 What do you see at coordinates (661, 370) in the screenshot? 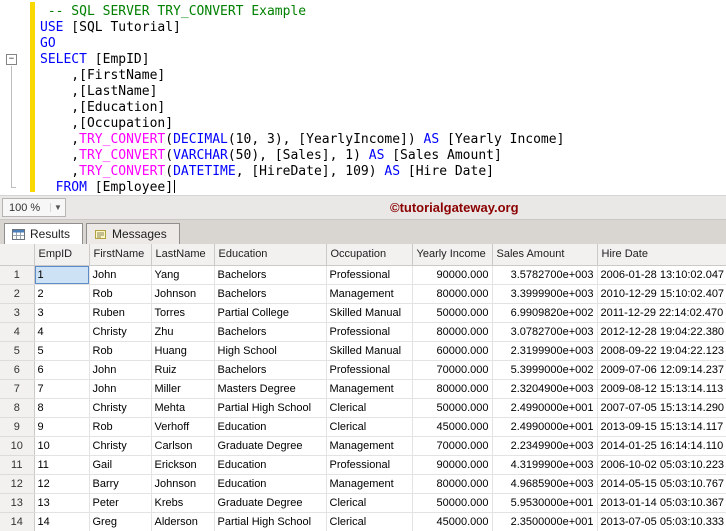
I see `cell: 2009-07-06 12:09:14.237` at bounding box center [661, 370].